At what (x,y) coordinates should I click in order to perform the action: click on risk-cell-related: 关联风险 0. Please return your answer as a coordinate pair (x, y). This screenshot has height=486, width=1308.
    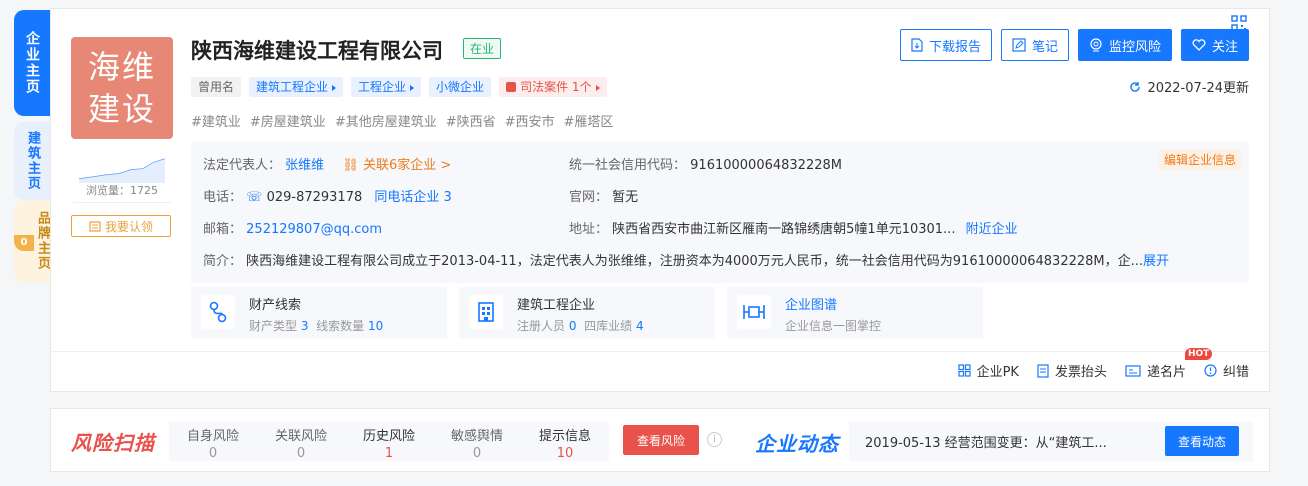
    Looking at the image, I should click on (301, 441).